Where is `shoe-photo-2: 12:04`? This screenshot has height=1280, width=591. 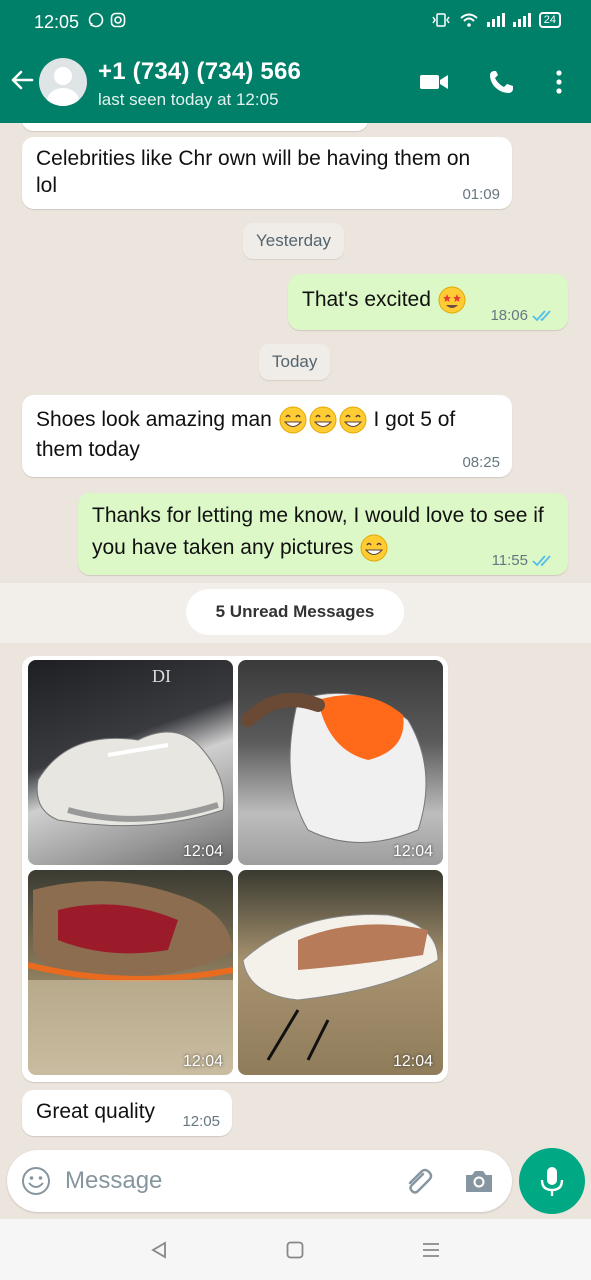
shoe-photo-2: 12:04 is located at coordinates (340, 762).